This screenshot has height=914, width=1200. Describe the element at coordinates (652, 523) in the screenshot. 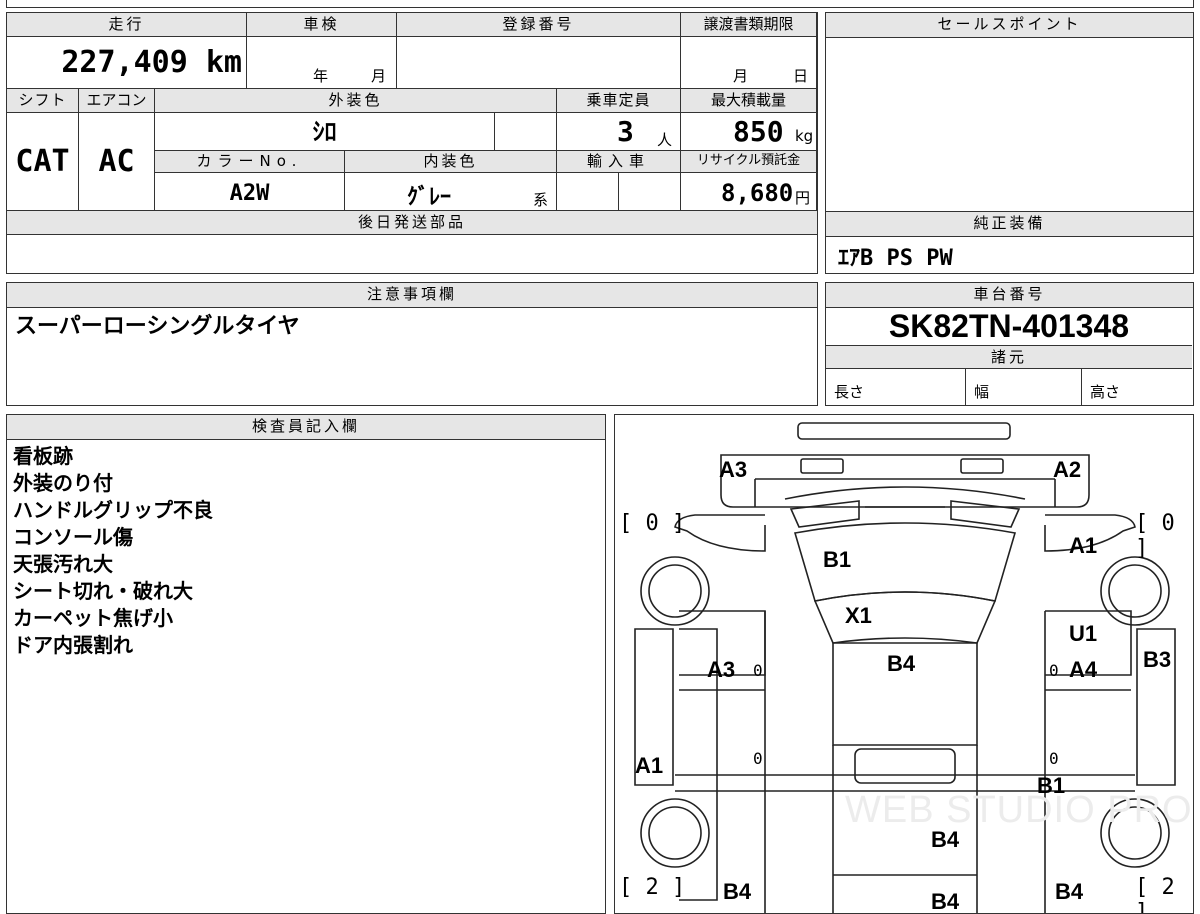

I see `tire-front-left: [ 0 ]` at that location.